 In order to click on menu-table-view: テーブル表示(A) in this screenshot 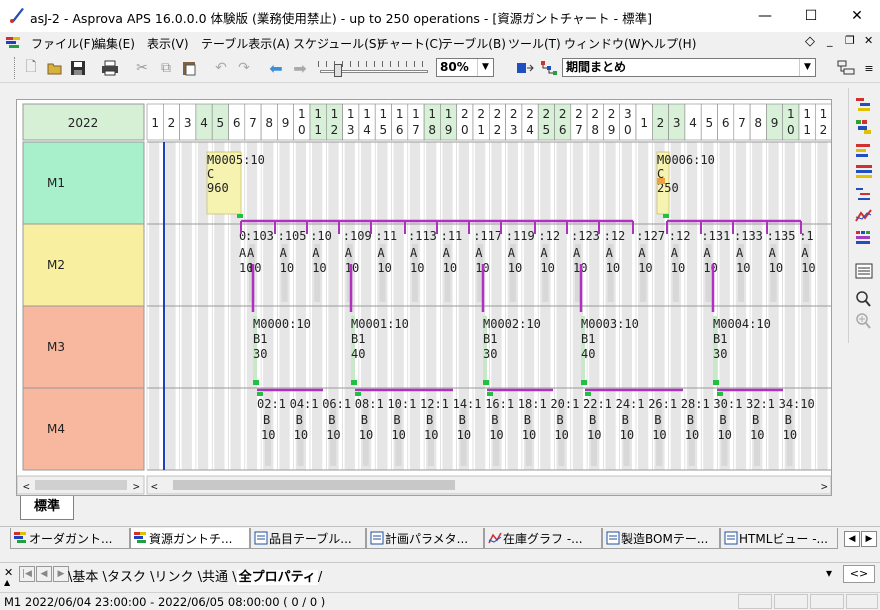, I will do `click(245, 43)`.